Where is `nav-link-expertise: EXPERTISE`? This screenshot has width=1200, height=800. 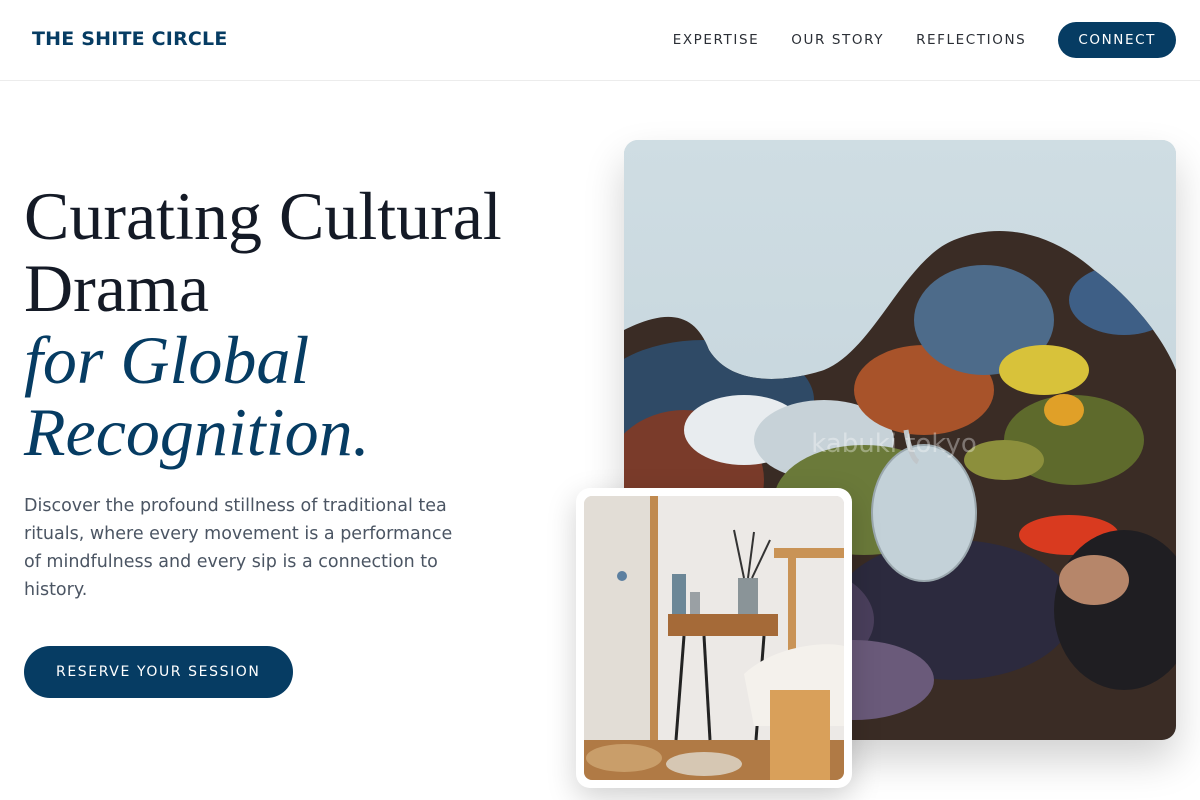
nav-link-expertise: EXPERTISE is located at coordinates (716, 40).